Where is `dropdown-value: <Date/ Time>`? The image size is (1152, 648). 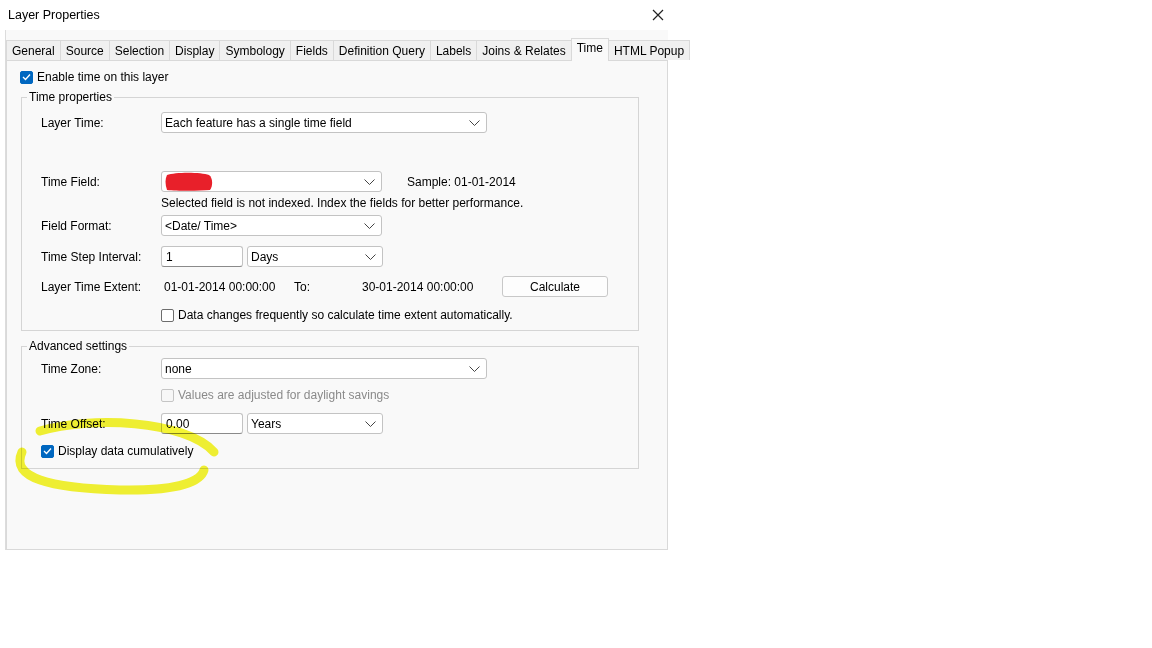 dropdown-value: <Date/ Time> is located at coordinates (202, 225).